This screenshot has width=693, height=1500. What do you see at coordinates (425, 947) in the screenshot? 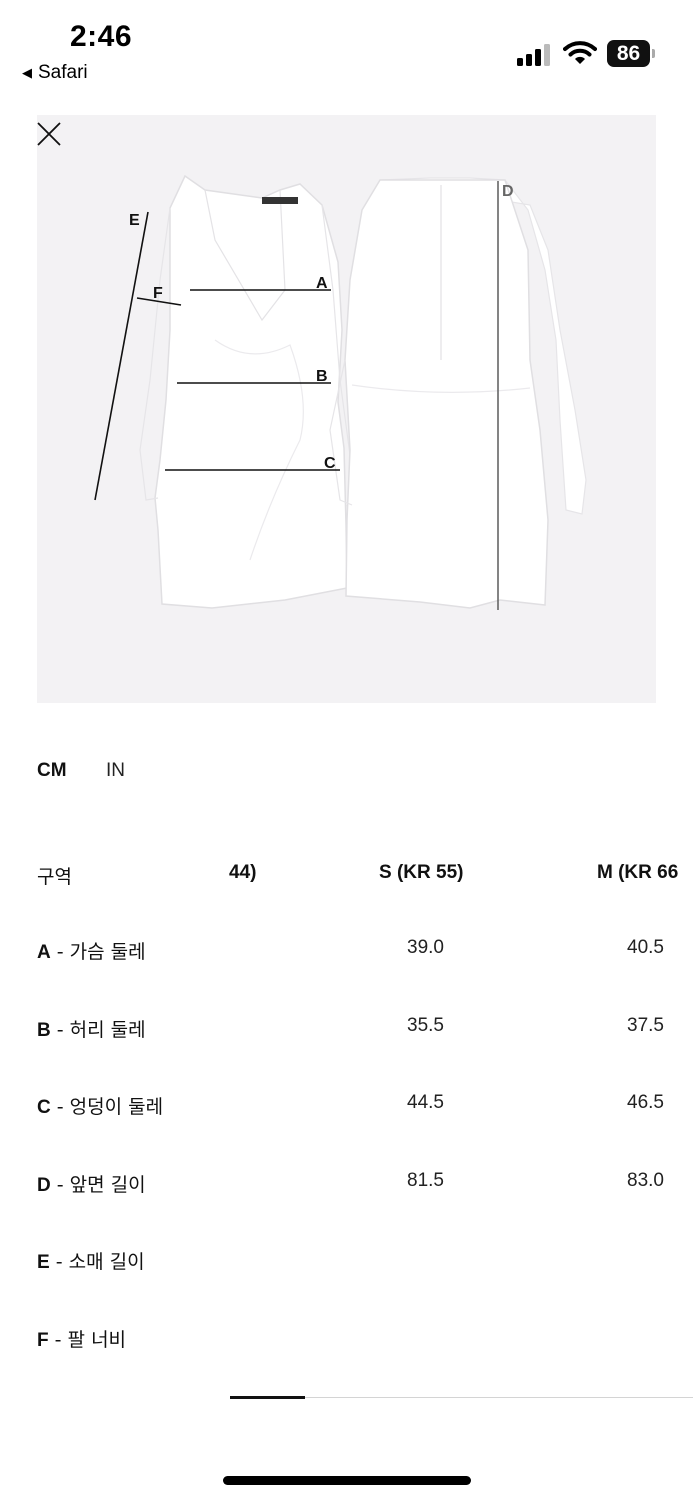
I see `value-s: 39.0` at bounding box center [425, 947].